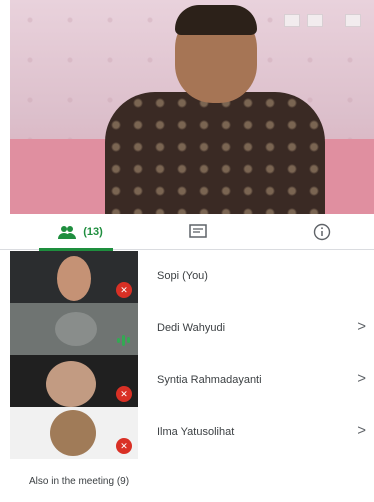 The image size is (374, 502). What do you see at coordinates (79, 481) in the screenshot?
I see `also-in-meeting-heading: Also in the meeting (9)` at bounding box center [79, 481].